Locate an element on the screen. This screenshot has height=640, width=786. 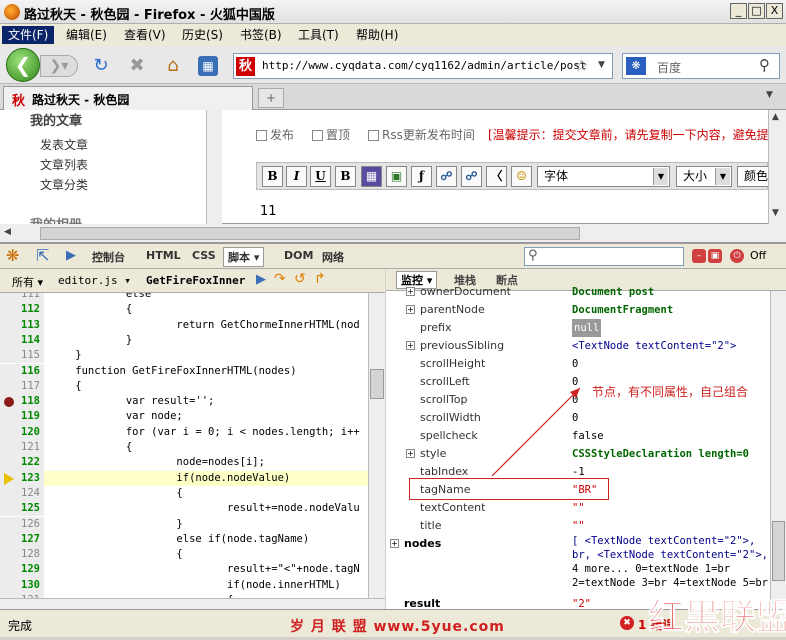
maximize-button: □ is located at coordinates (756, 11).